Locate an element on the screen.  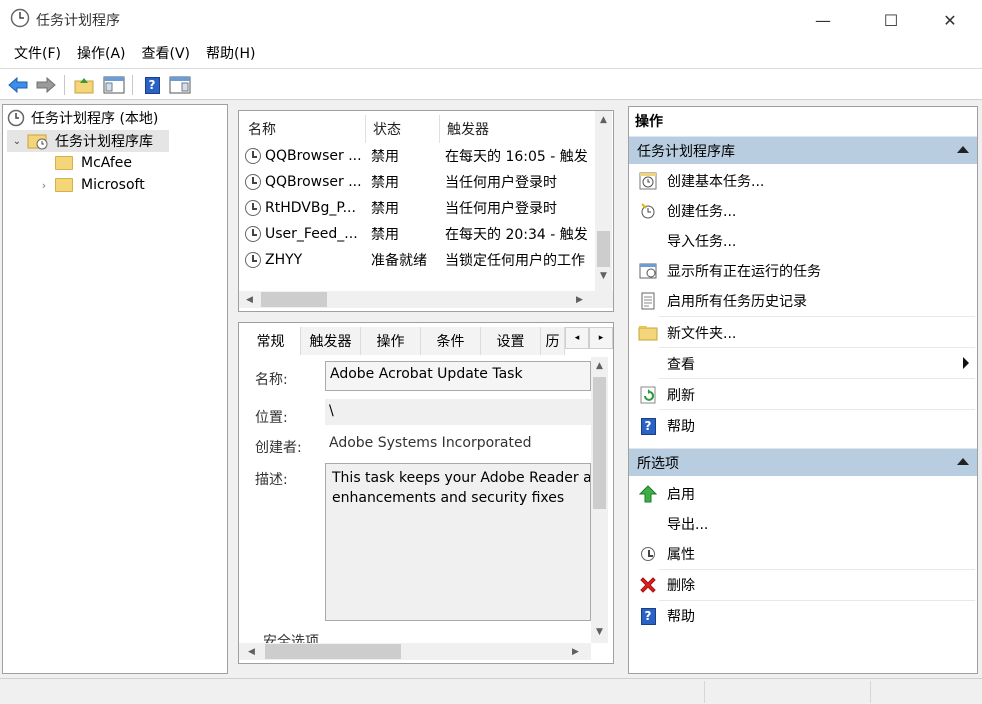
toolbar-separator is located at coordinates (132, 85).